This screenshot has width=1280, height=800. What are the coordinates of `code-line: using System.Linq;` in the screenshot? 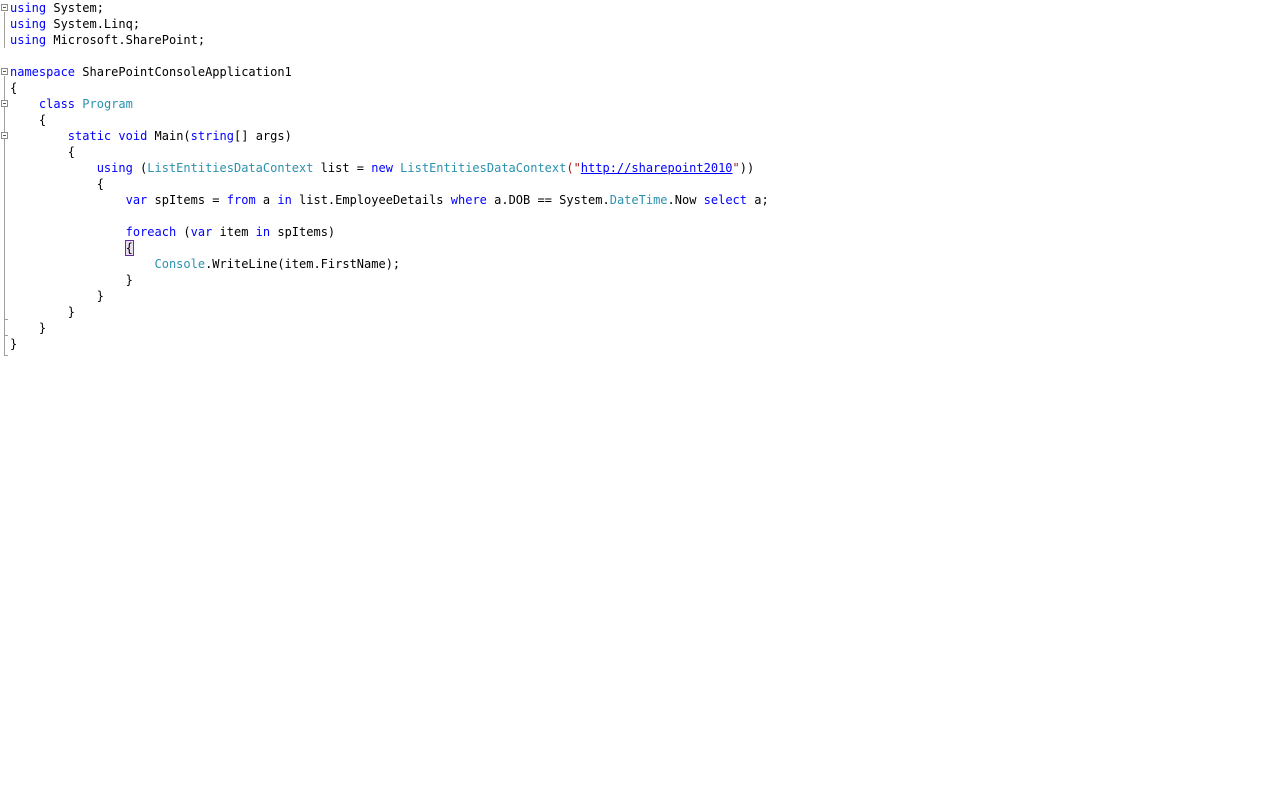 It's located at (389, 24).